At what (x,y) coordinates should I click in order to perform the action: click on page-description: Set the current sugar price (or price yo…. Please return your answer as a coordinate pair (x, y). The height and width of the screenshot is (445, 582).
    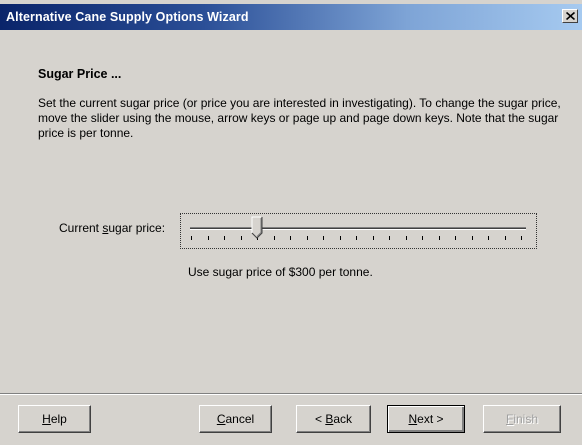
    Looking at the image, I should click on (299, 118).